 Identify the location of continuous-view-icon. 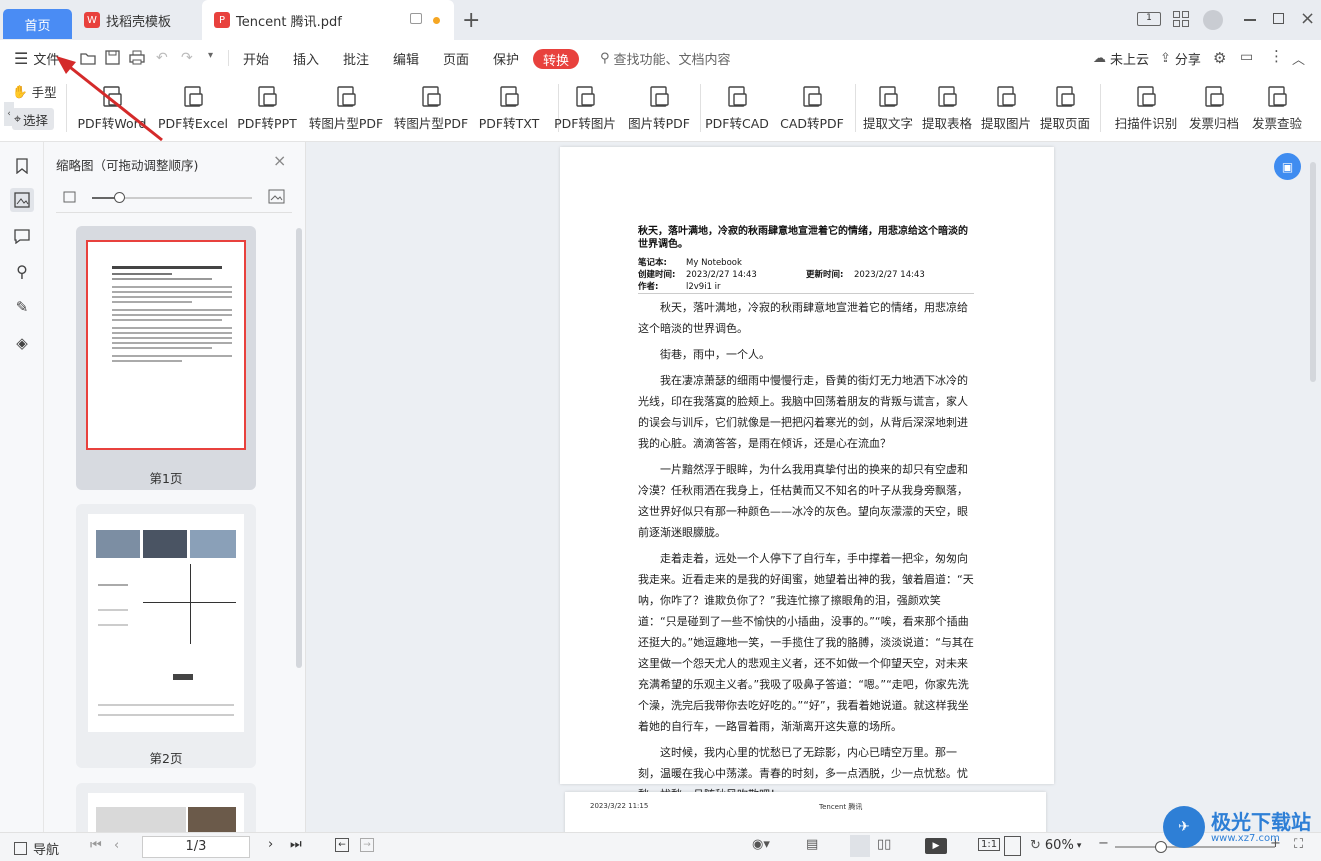
(860, 846).